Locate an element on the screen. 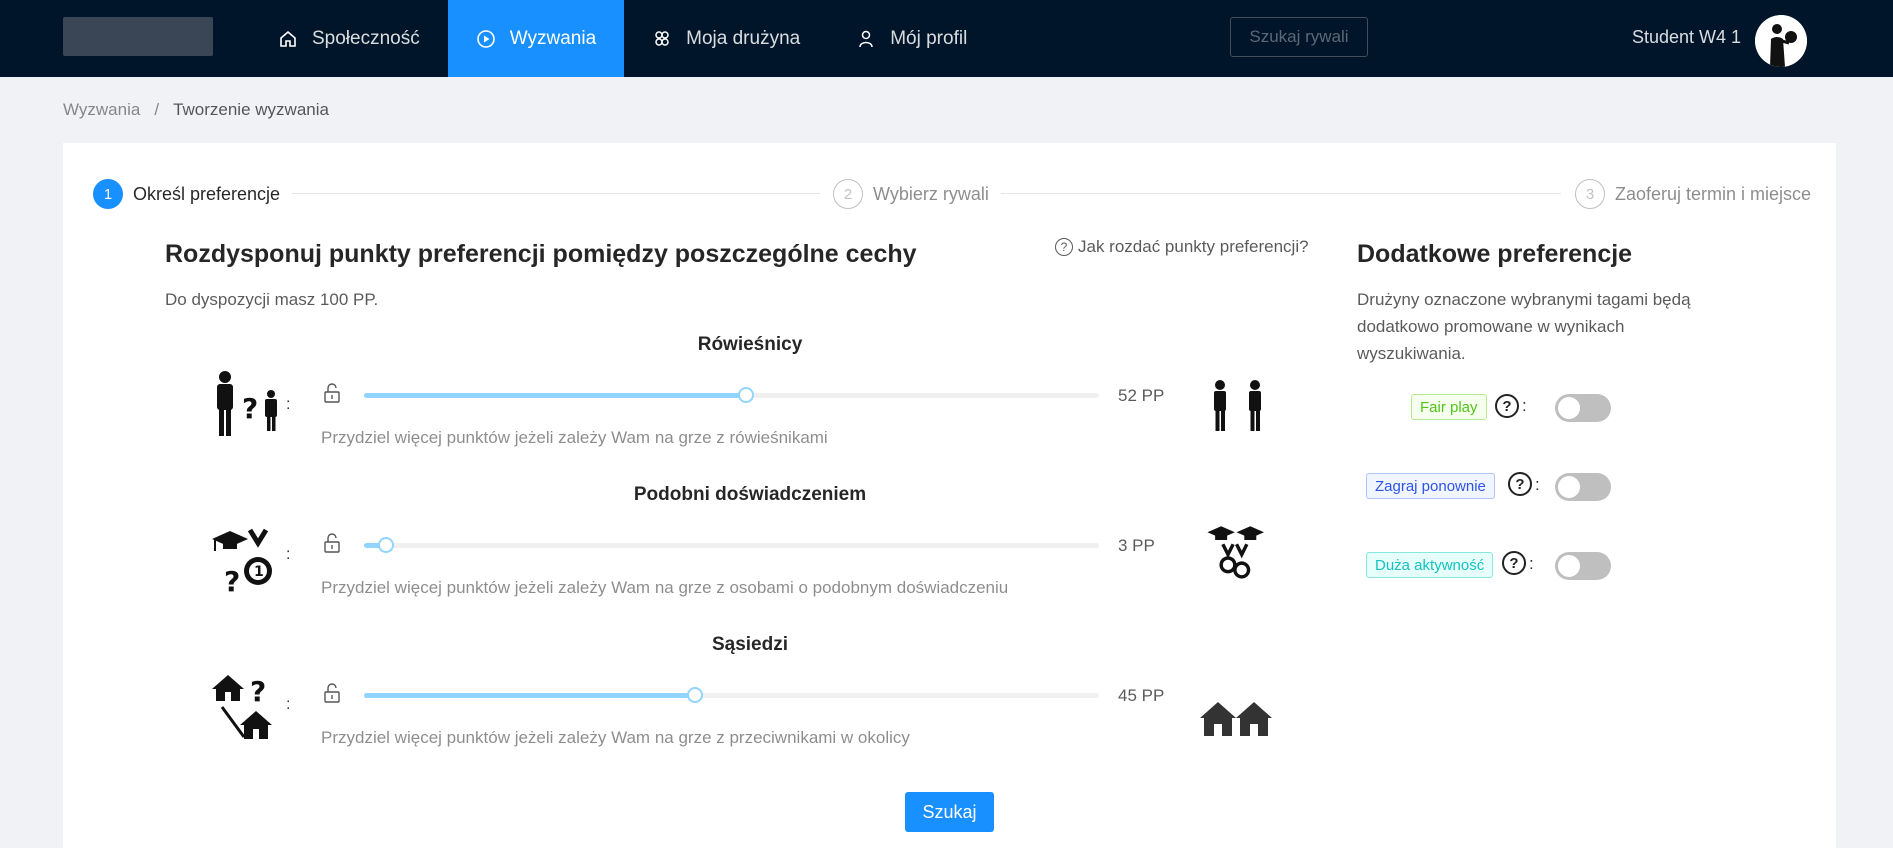 The height and width of the screenshot is (848, 1893). avatar is located at coordinates (1781, 41).